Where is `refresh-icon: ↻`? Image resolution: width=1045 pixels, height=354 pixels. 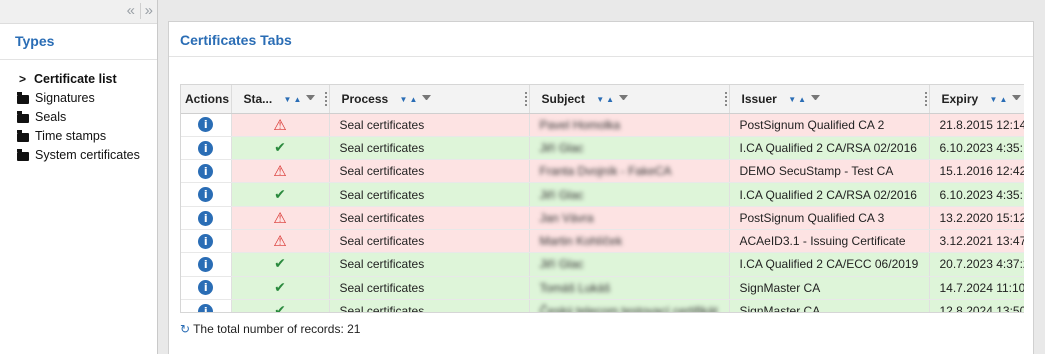
refresh-icon: ↻ is located at coordinates (185, 329).